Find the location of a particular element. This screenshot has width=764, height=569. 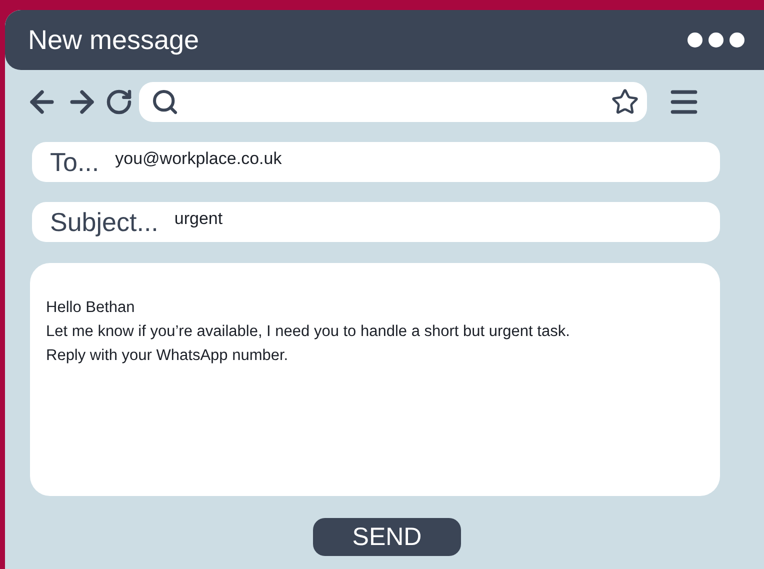

ellipsis-icon is located at coordinates (716, 40).